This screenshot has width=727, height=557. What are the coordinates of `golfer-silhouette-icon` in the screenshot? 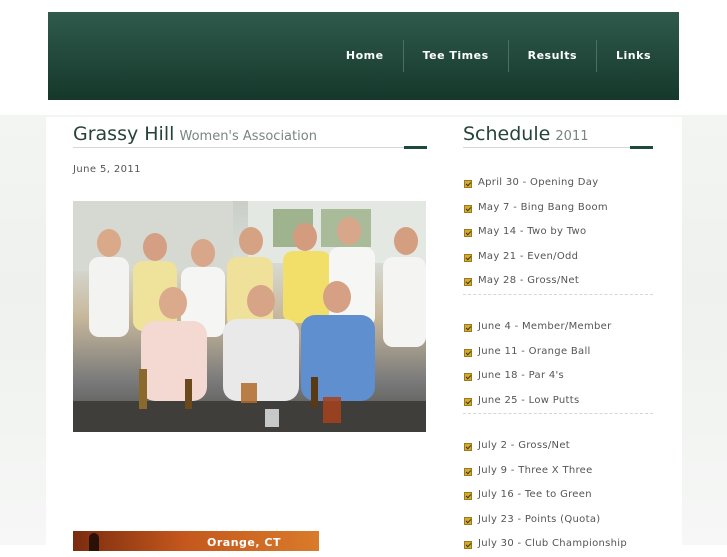 It's located at (94, 542).